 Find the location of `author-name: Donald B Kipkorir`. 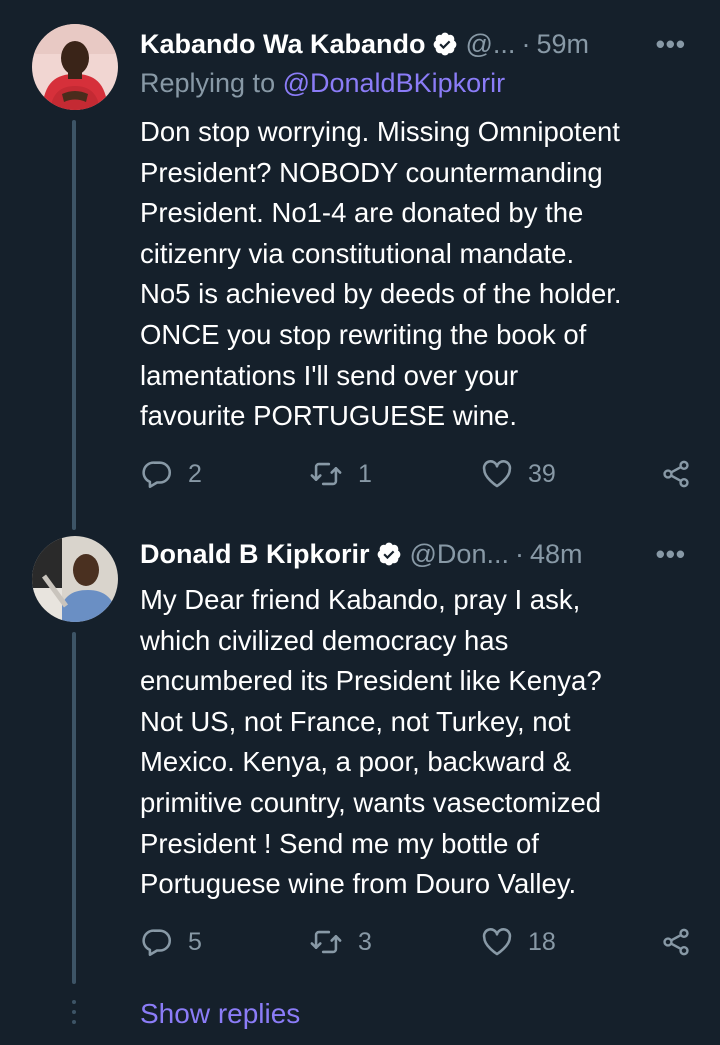

author-name: Donald B Kipkorir is located at coordinates (255, 554).